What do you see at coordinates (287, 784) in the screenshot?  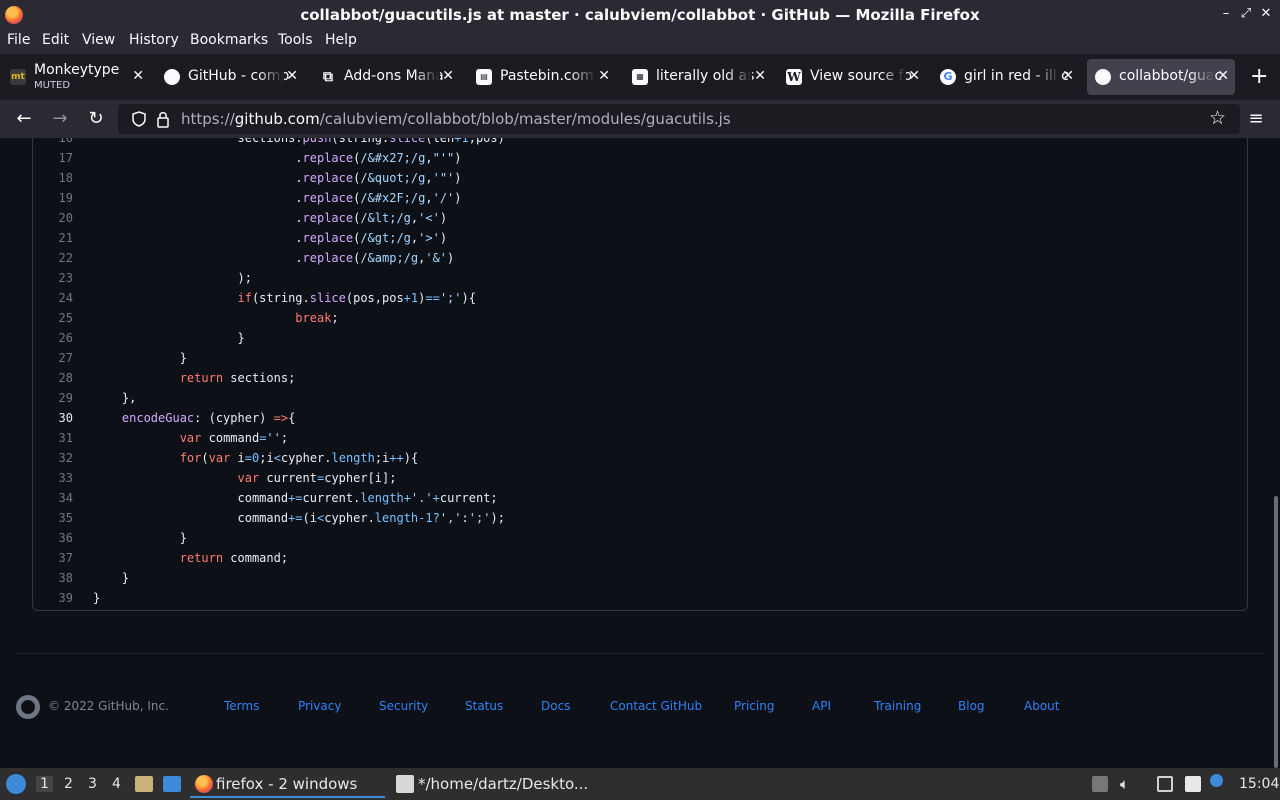 I see `task-firefox: firefox - 2 windows` at bounding box center [287, 784].